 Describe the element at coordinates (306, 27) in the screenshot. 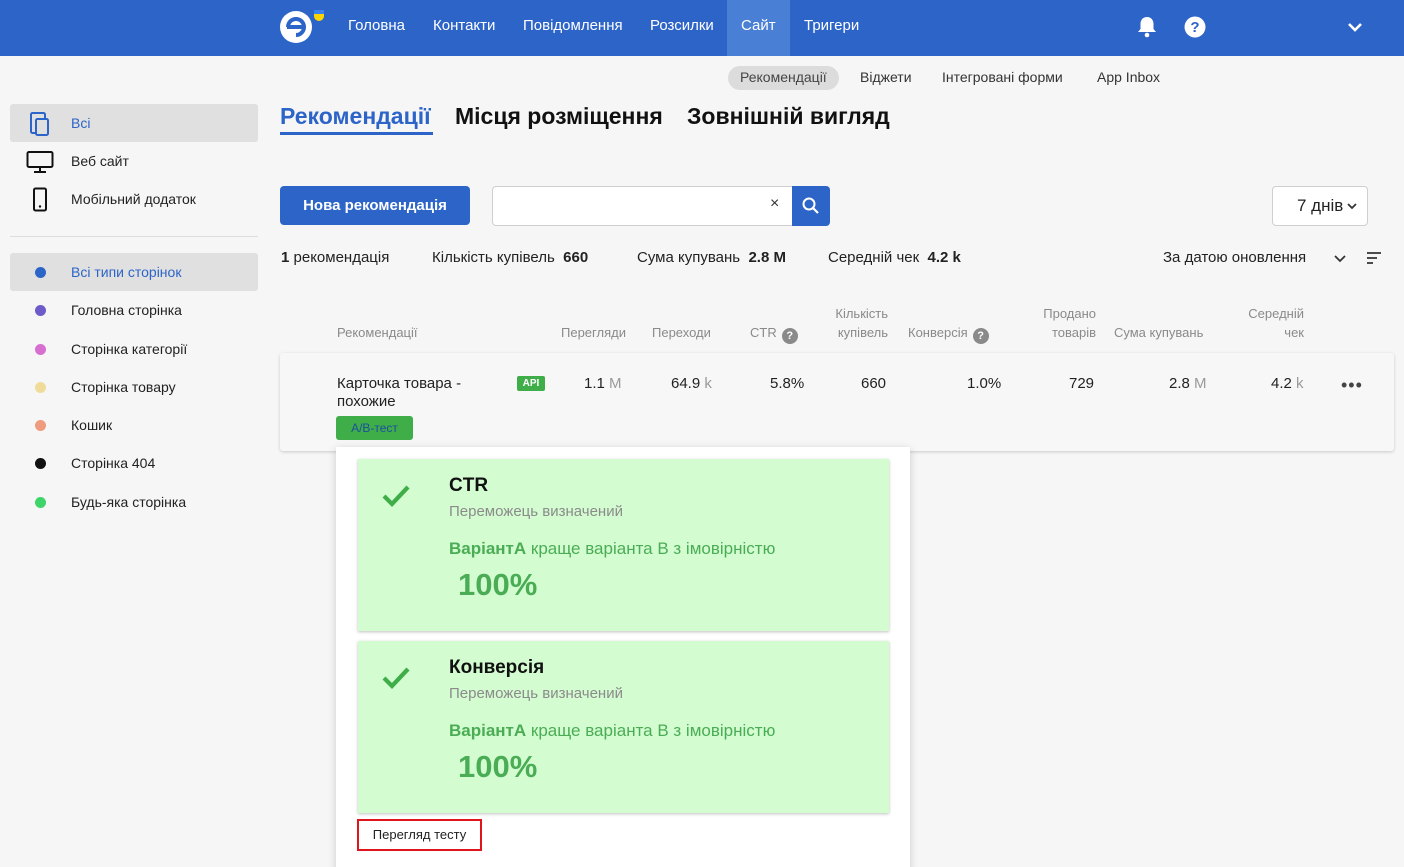

I see `esputnik-logo-icon` at that location.